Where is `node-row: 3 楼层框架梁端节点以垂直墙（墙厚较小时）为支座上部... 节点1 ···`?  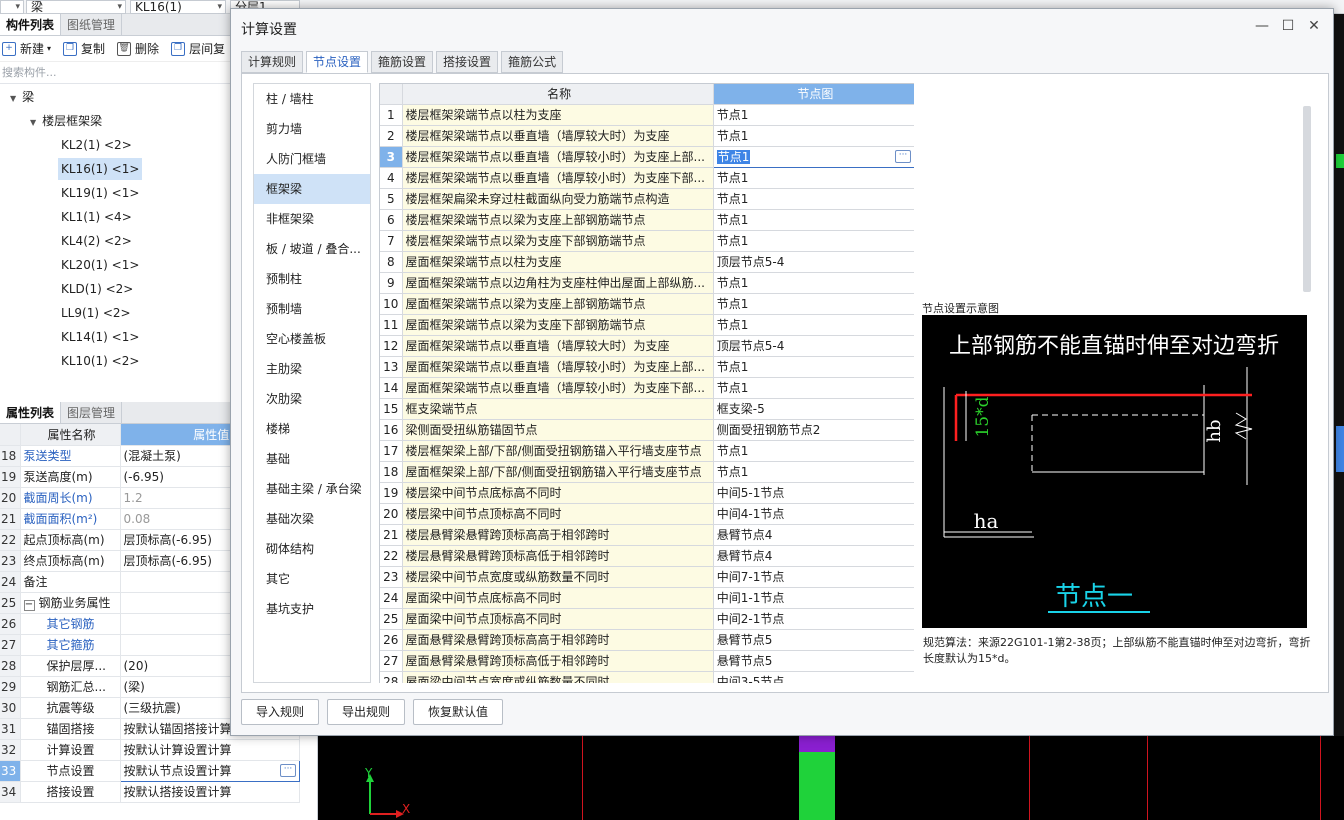 node-row: 3 楼层框架梁端节点以垂直墙（墙厚较小时）为支座上部... 节点1 ··· is located at coordinates (647, 156).